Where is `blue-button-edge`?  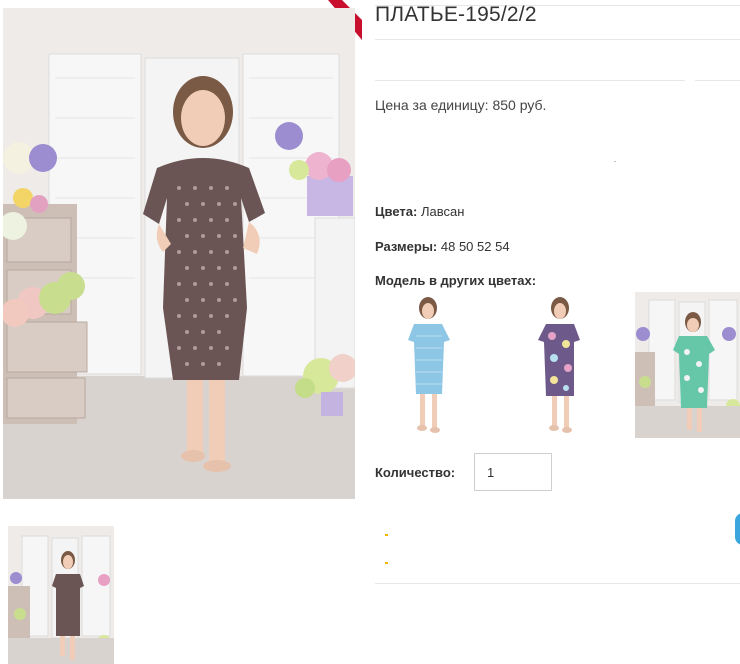
blue-button-edge is located at coordinates (737, 529).